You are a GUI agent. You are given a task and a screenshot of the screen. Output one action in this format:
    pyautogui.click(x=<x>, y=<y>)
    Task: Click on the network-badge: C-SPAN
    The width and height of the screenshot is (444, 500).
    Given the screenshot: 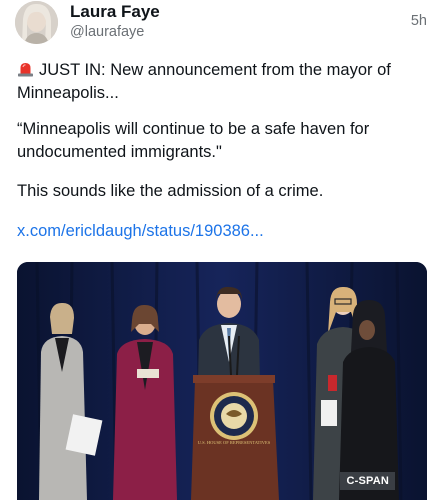 What is the action you would take?
    pyautogui.click(x=367, y=481)
    